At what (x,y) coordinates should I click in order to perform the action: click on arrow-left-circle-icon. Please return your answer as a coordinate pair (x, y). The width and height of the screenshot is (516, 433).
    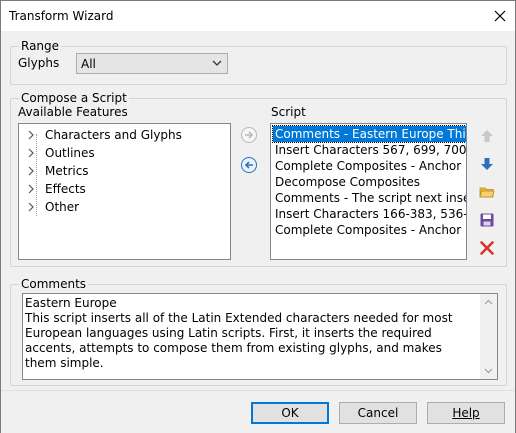
    Looking at the image, I should click on (249, 165).